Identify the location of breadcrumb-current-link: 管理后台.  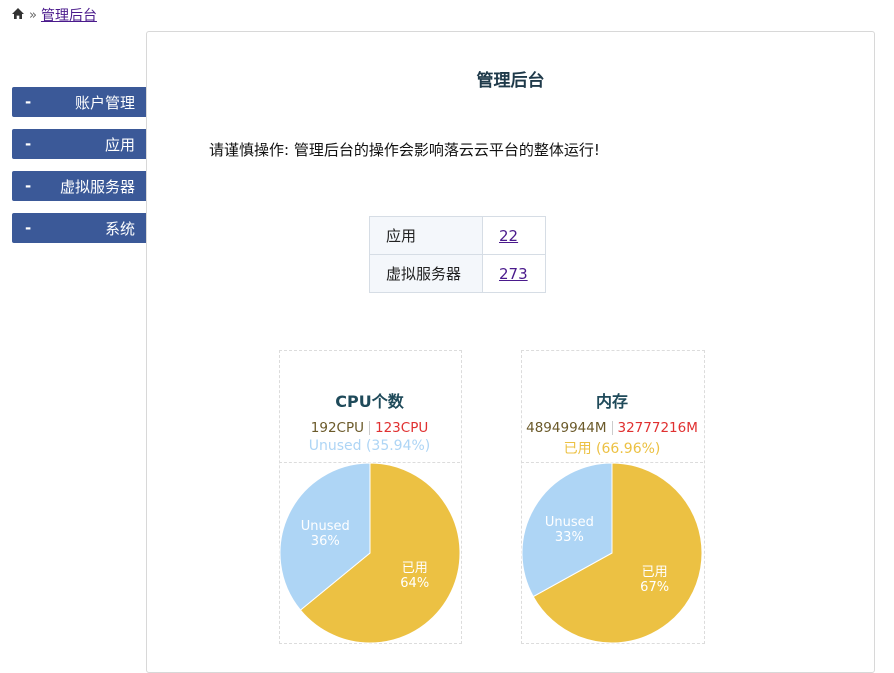
(69, 15).